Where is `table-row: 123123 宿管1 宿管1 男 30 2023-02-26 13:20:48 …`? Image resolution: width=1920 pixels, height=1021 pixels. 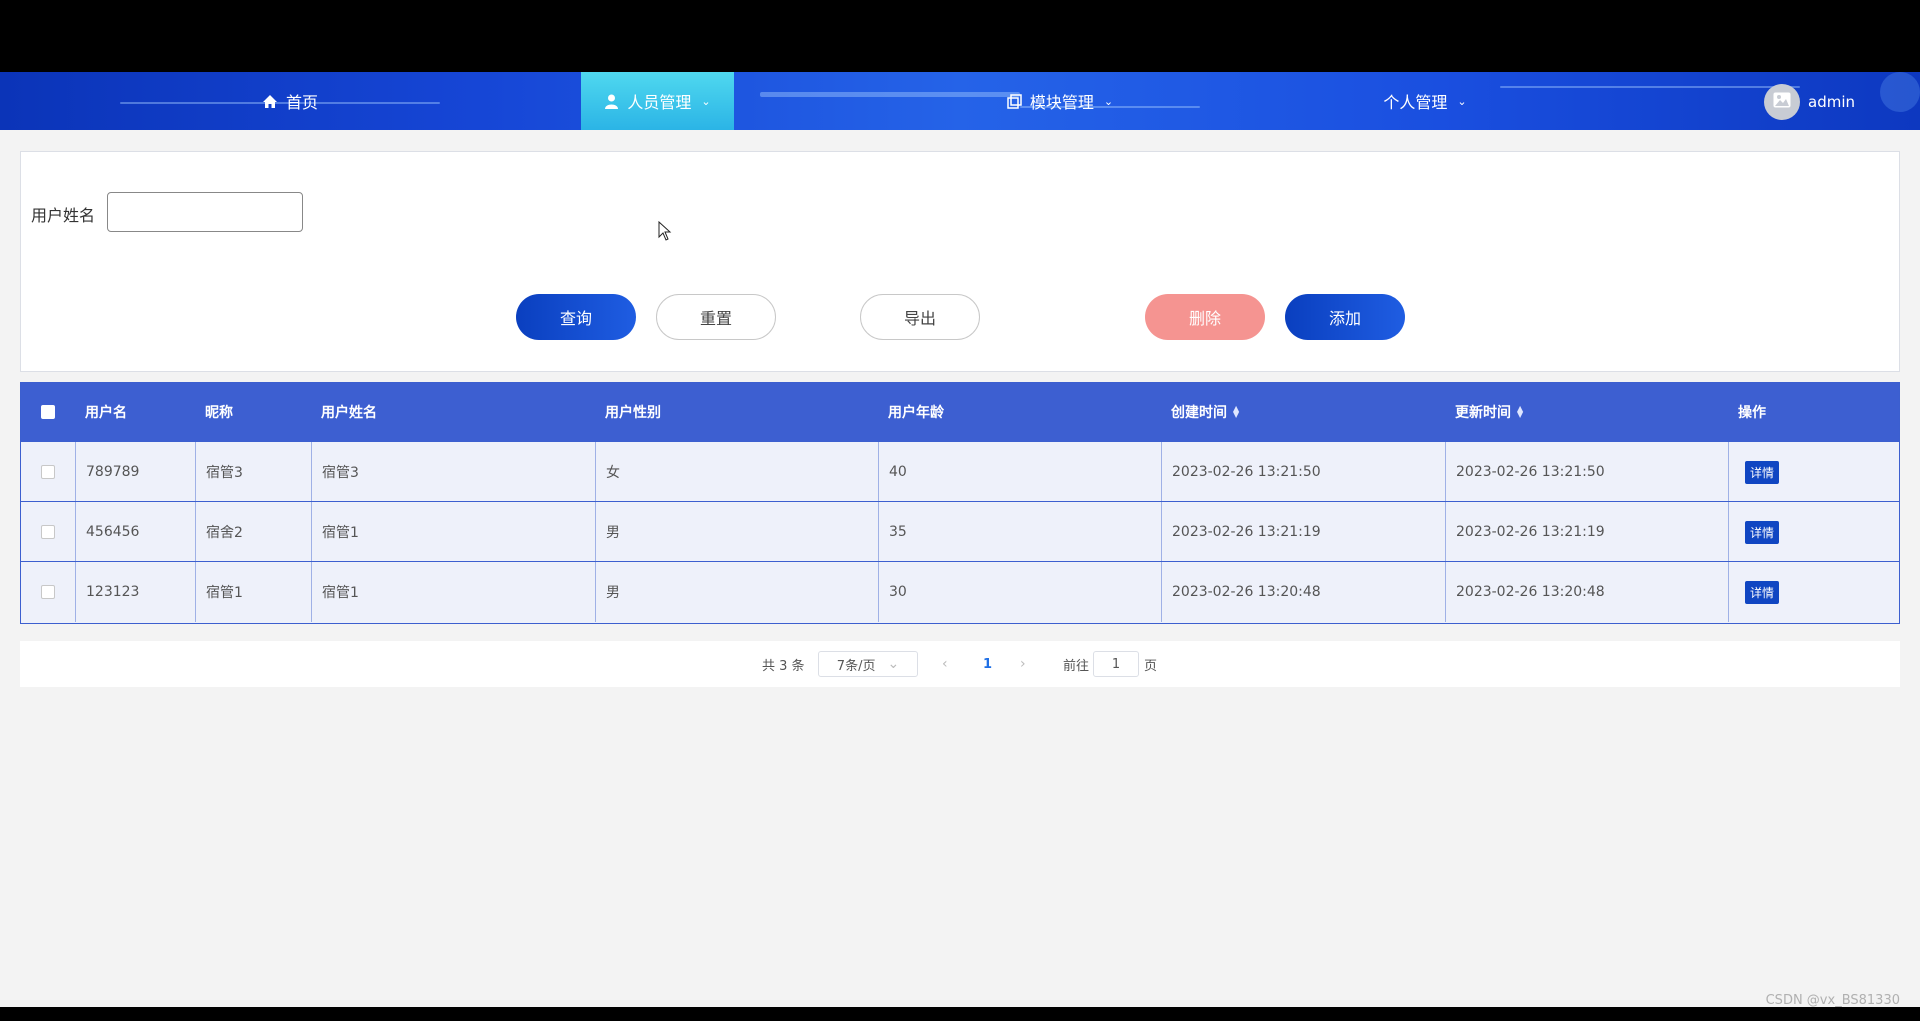
table-row: 123123 宿管1 宿管1 男 30 2023-02-26 13:20:48 … is located at coordinates (960, 591).